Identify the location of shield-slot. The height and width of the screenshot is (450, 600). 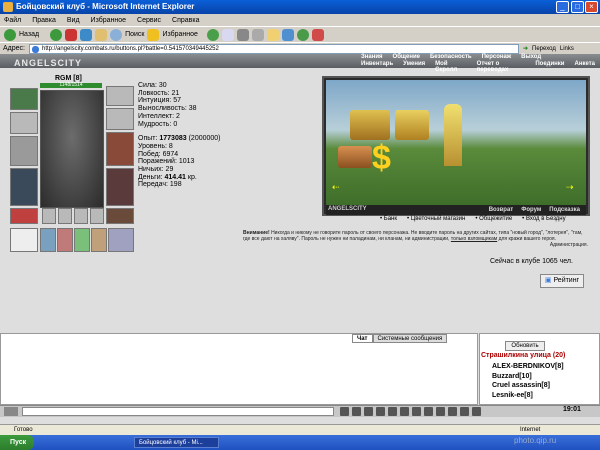
(120, 149).